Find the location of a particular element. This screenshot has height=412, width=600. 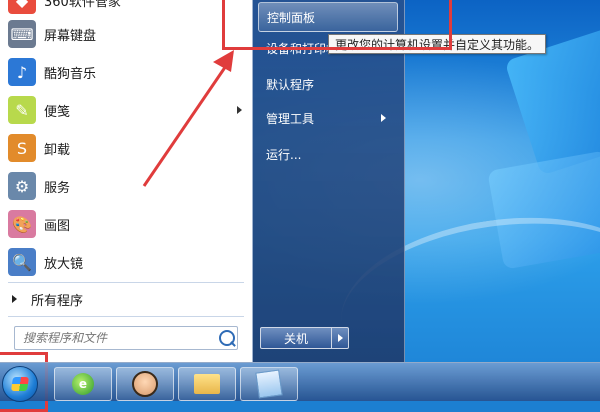

taskbar-button-notes is located at coordinates (269, 384).